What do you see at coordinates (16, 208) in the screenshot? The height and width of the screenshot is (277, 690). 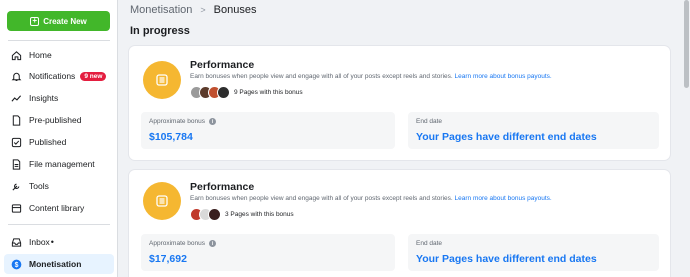 I see `library-icon` at bounding box center [16, 208].